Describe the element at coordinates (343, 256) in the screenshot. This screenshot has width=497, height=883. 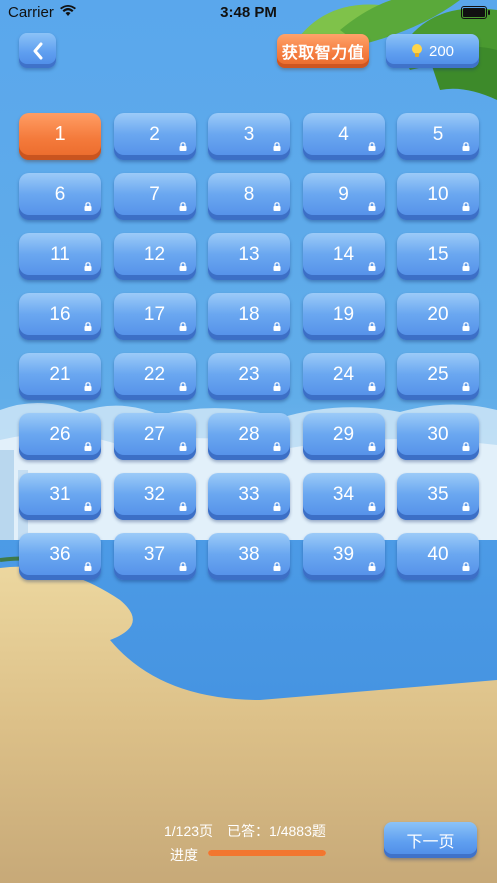
I see `level-tile: 14` at that location.